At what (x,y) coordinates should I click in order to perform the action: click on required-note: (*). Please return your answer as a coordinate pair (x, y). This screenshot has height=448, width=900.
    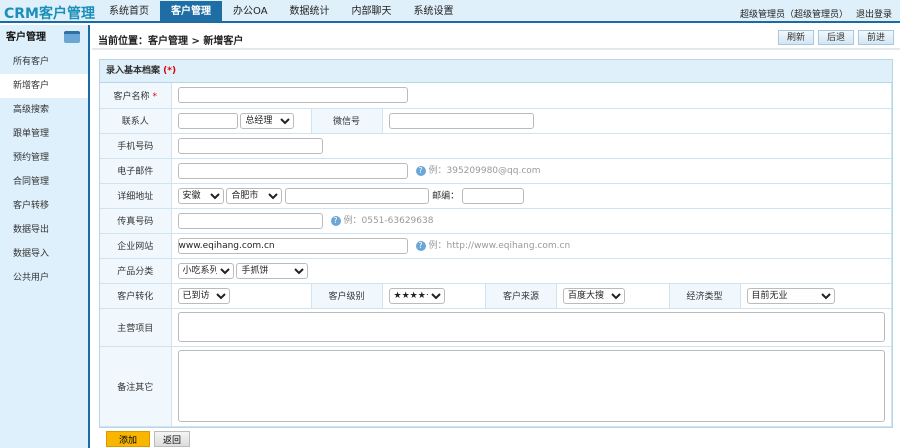
    Looking at the image, I should click on (170, 71).